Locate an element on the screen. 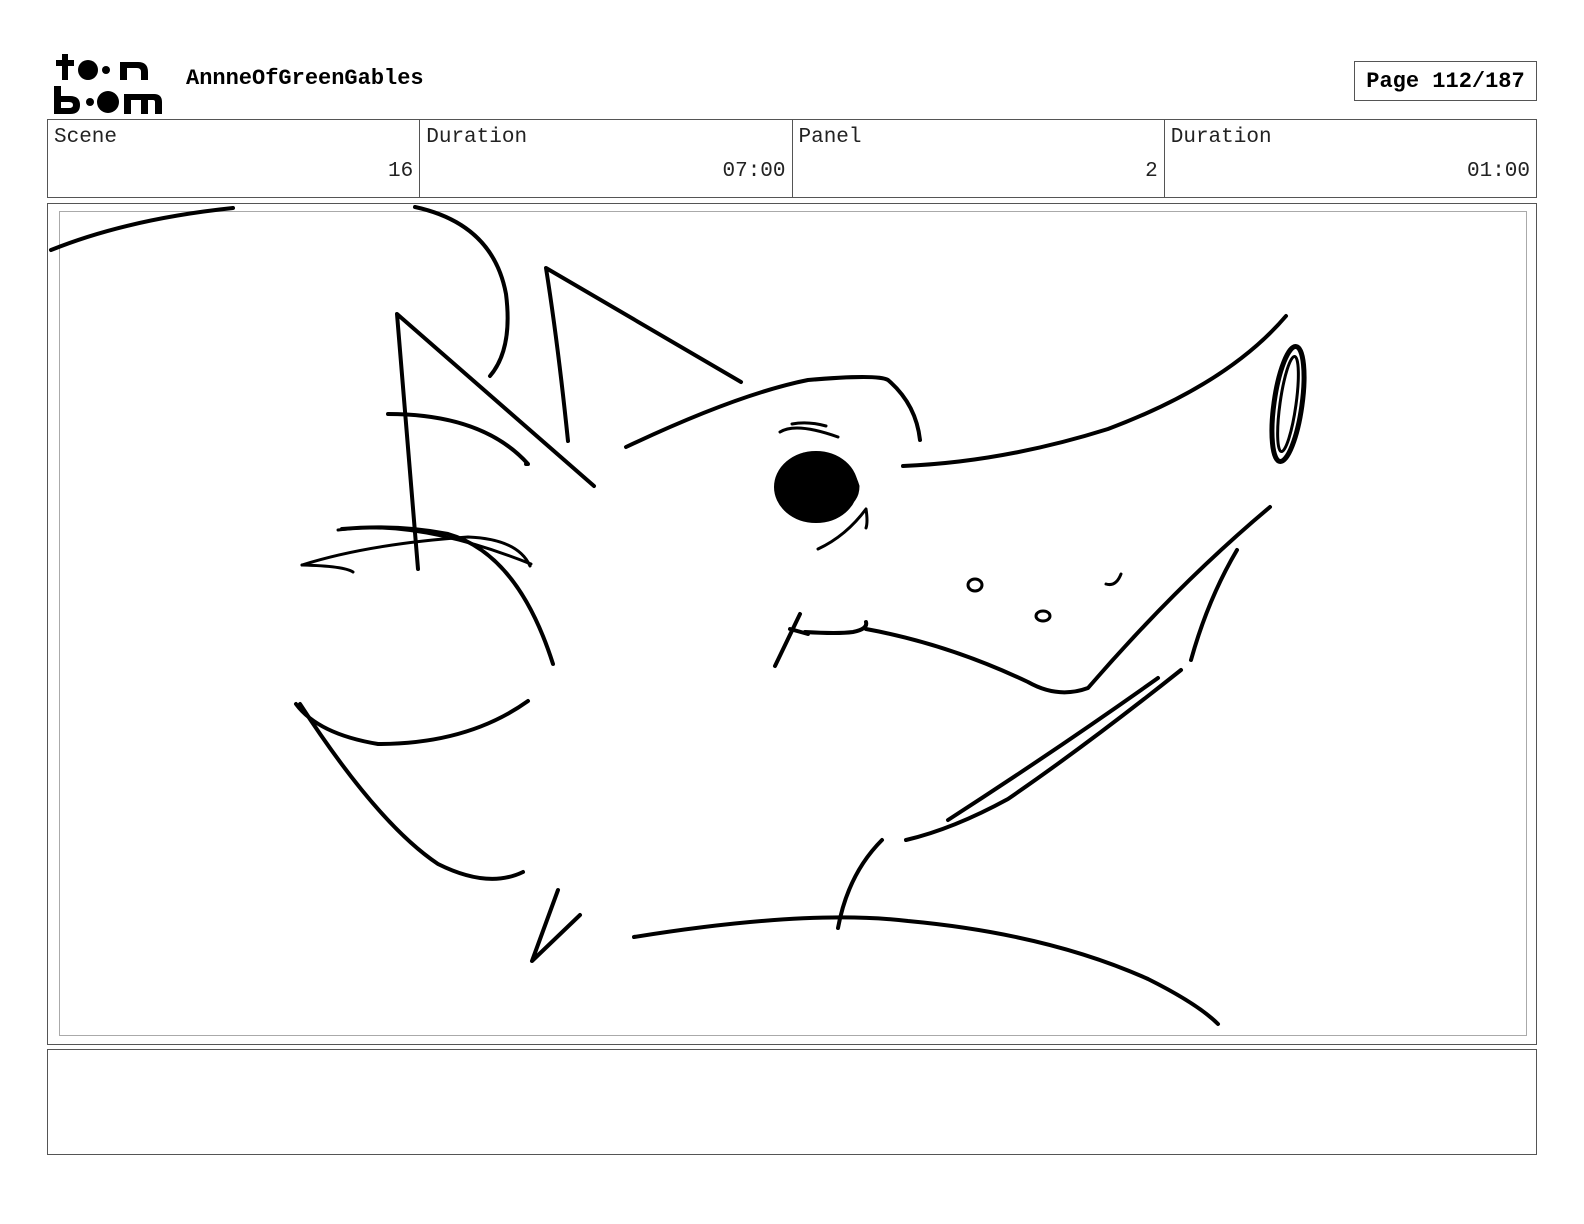 This screenshot has height=1224, width=1584. toon-boom-logo-icon is located at coordinates (108, 84).